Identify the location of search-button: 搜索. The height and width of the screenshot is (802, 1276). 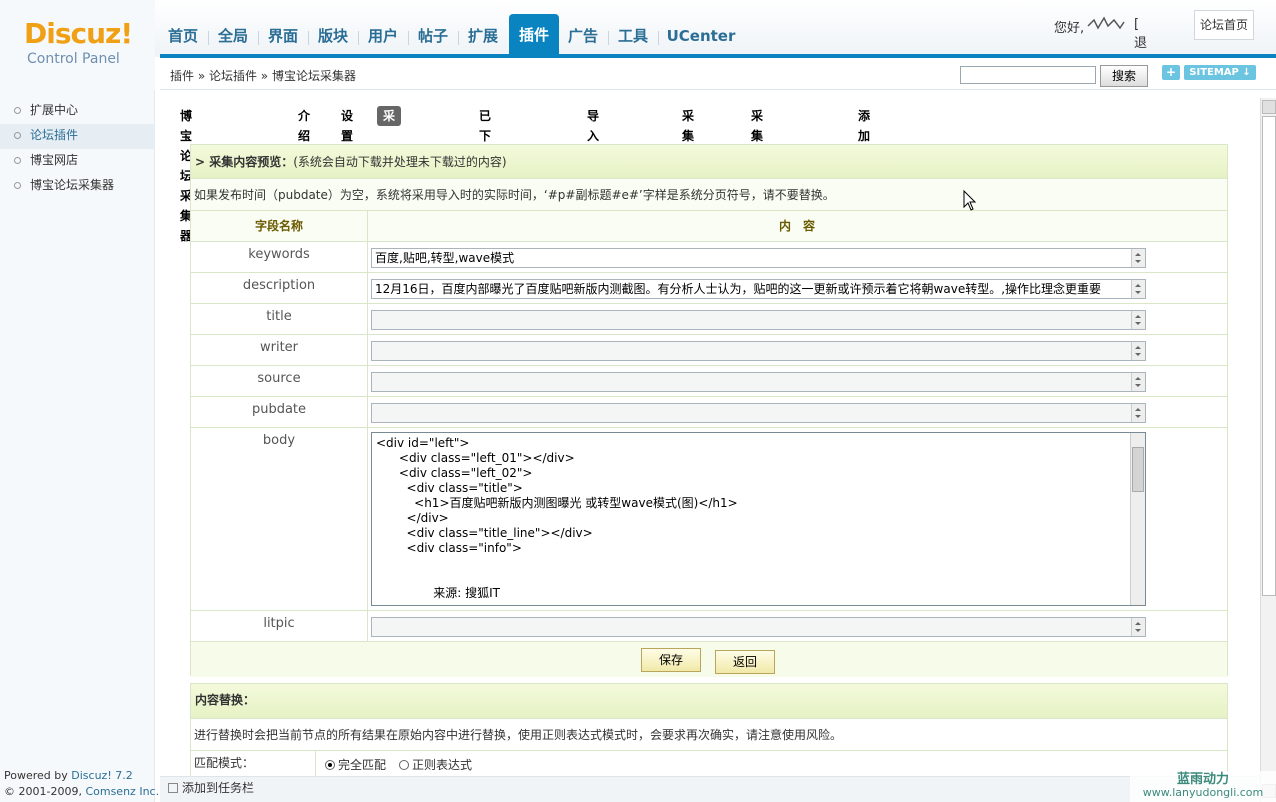
(1124, 76).